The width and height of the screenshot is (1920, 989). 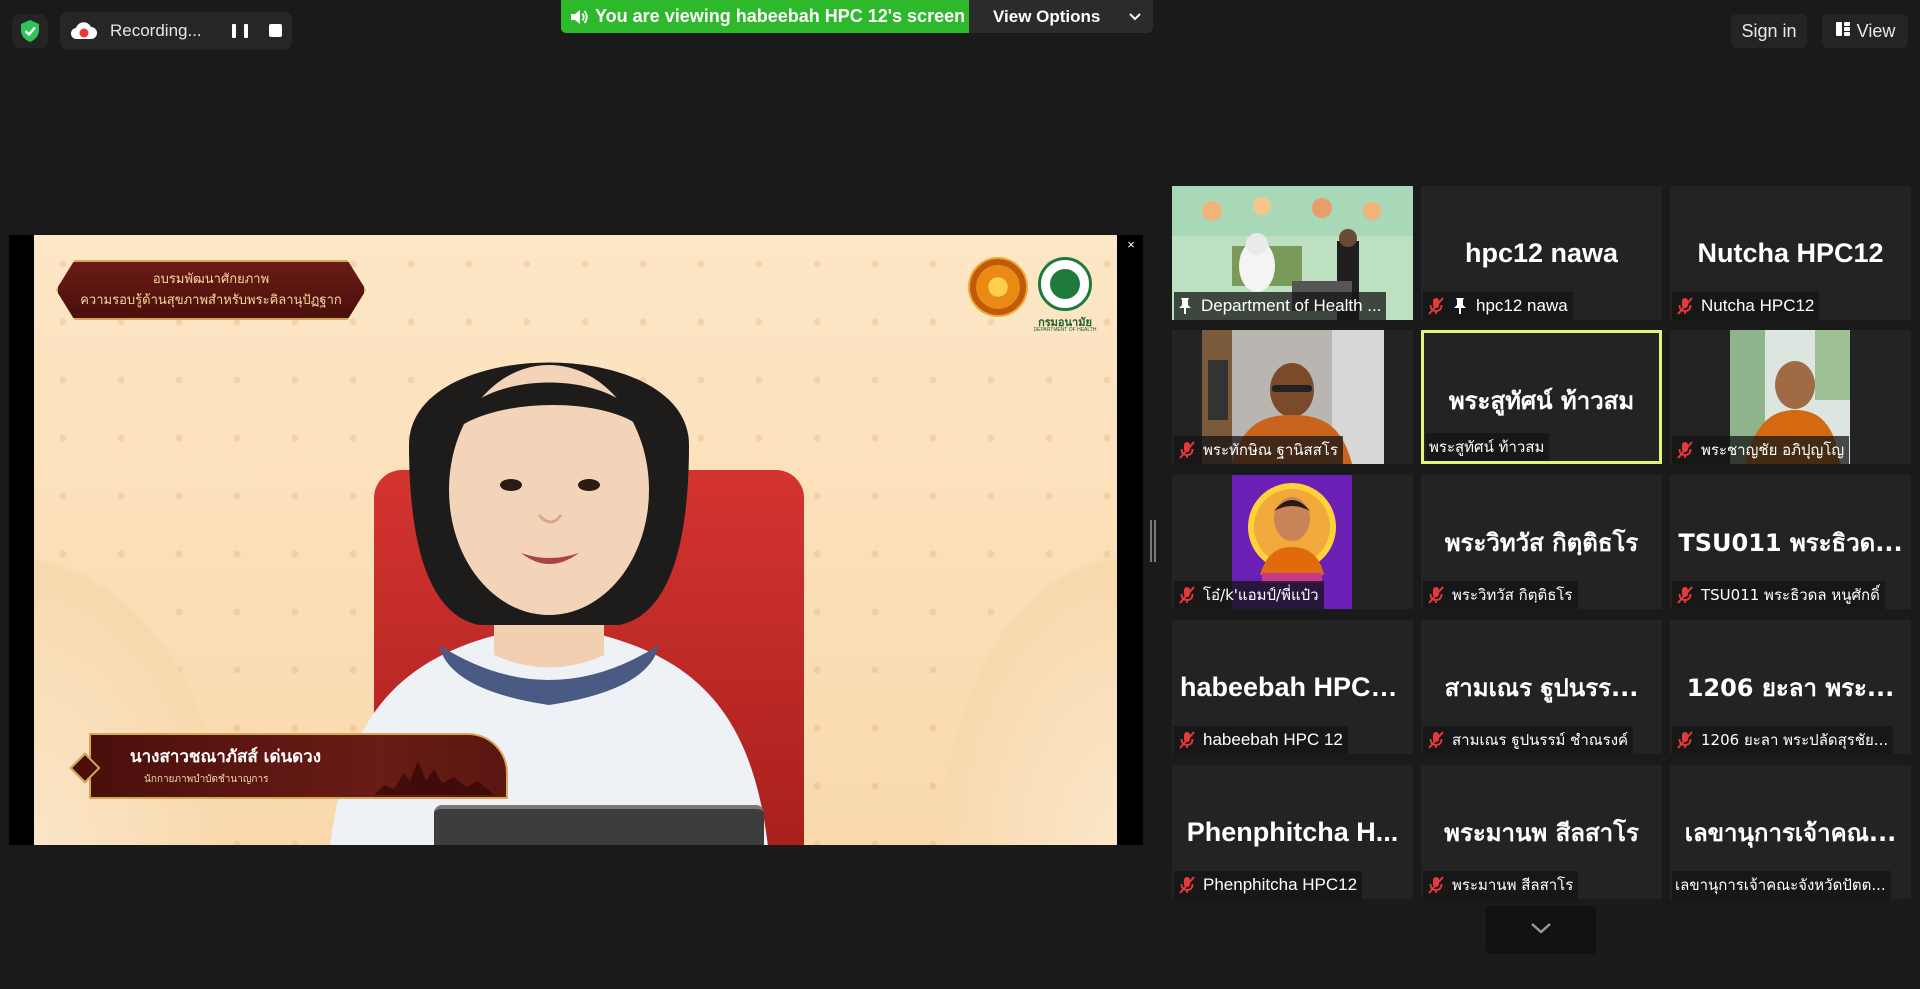 I want to click on participant-display-name-text: Nutcha HPC12, so click(x=1790, y=252).